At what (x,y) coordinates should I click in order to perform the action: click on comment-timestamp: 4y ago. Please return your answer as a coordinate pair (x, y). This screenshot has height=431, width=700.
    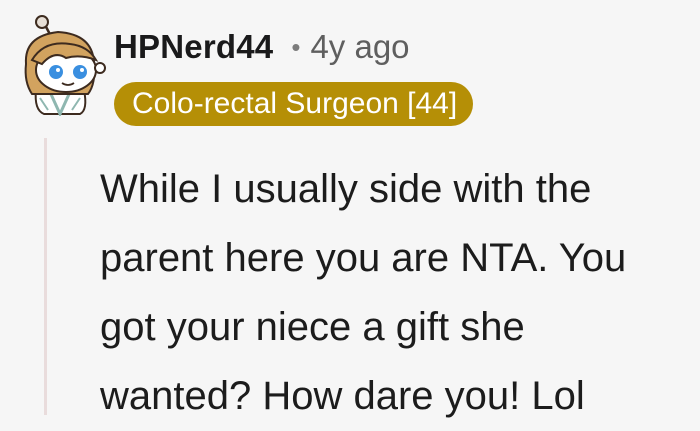
    Looking at the image, I should click on (359, 47).